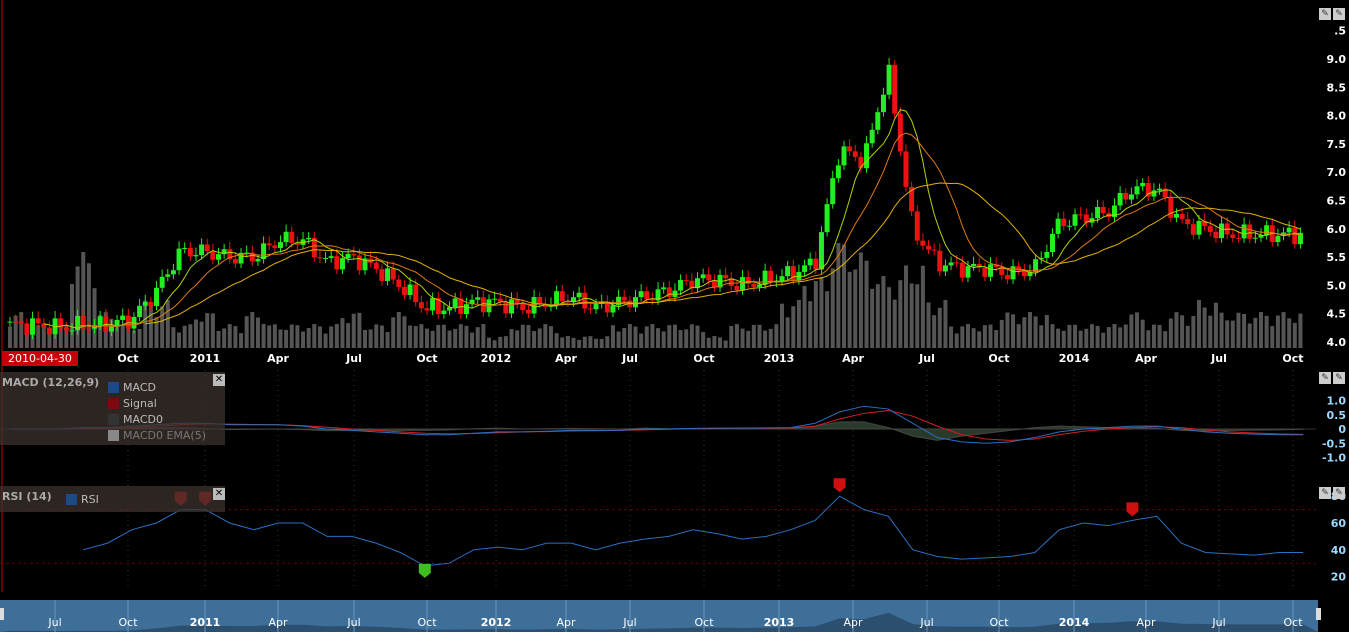  Describe the element at coordinates (219, 494) in the screenshot. I see `close-rsi-button: ✕` at that location.